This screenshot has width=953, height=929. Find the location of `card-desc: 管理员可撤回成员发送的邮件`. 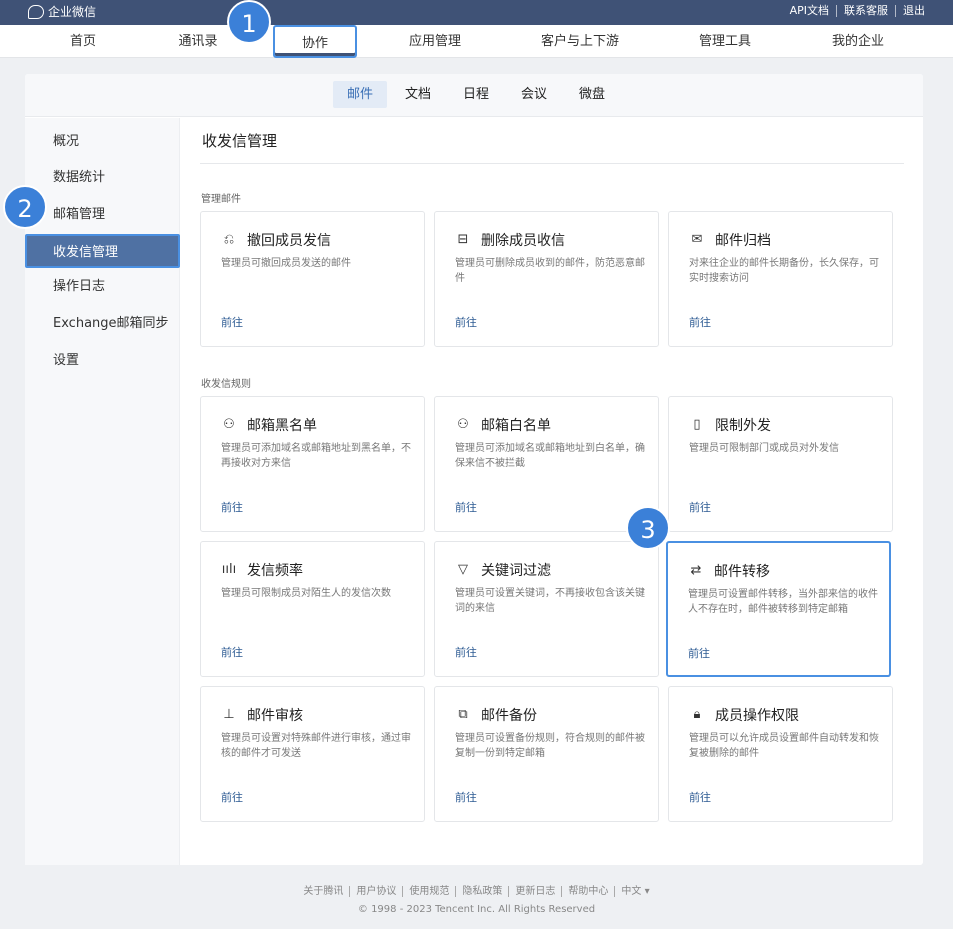

card-desc: 管理员可撤回成员发送的邮件 is located at coordinates (286, 263).